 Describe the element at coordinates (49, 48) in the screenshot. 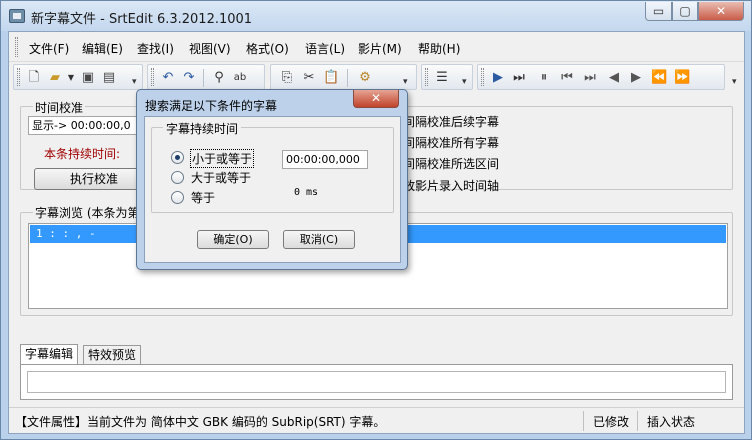

I see `menu-file: 文件(F)` at that location.